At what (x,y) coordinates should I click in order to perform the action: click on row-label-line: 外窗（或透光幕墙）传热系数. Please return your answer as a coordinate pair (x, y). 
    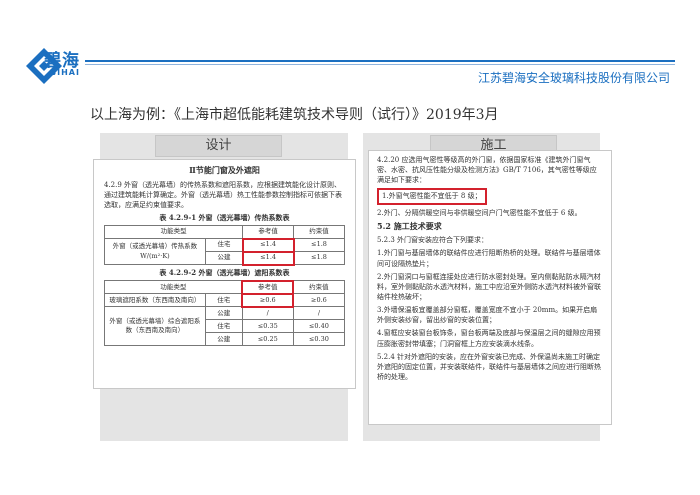
    Looking at the image, I should click on (155, 246).